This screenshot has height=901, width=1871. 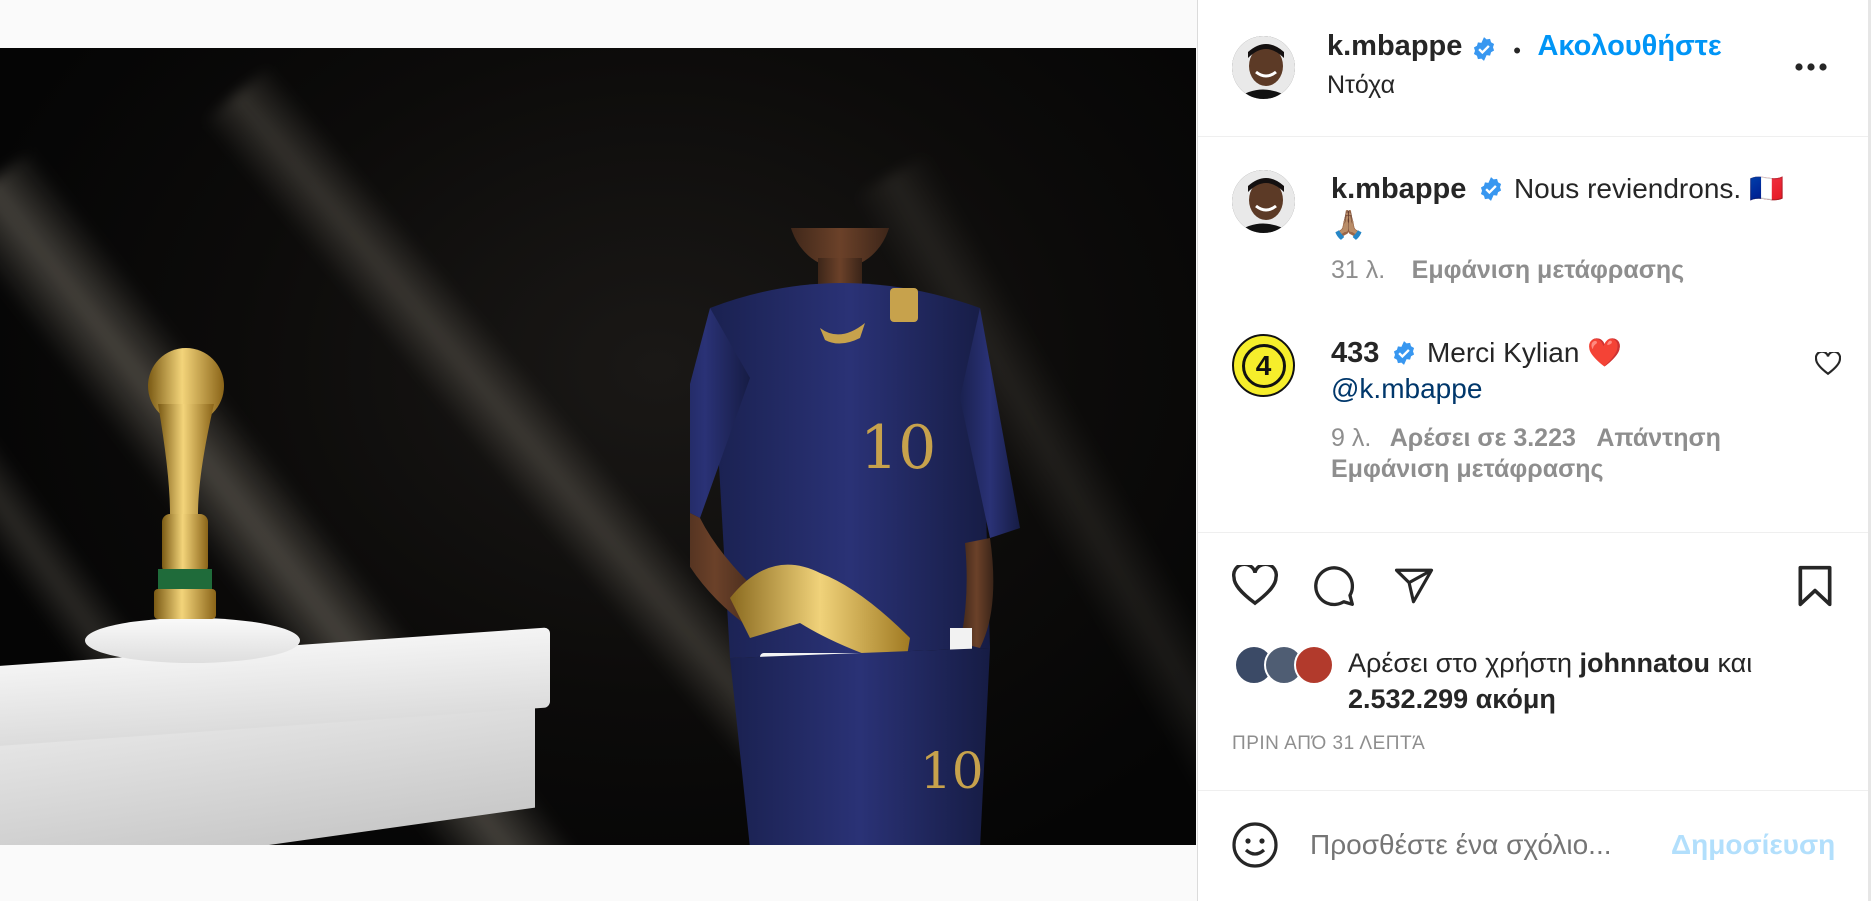 I want to click on likes-user-link: johnnatou, so click(x=1644, y=663).